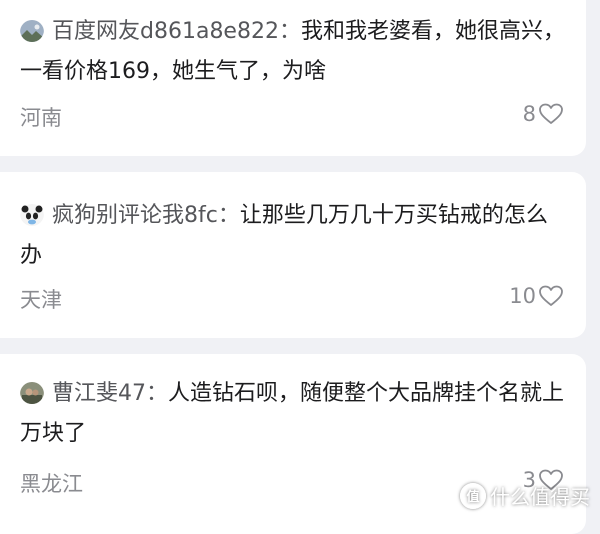 The height and width of the screenshot is (534, 600). What do you see at coordinates (32, 30) in the screenshot?
I see `landscape-avatar-icon` at bounding box center [32, 30].